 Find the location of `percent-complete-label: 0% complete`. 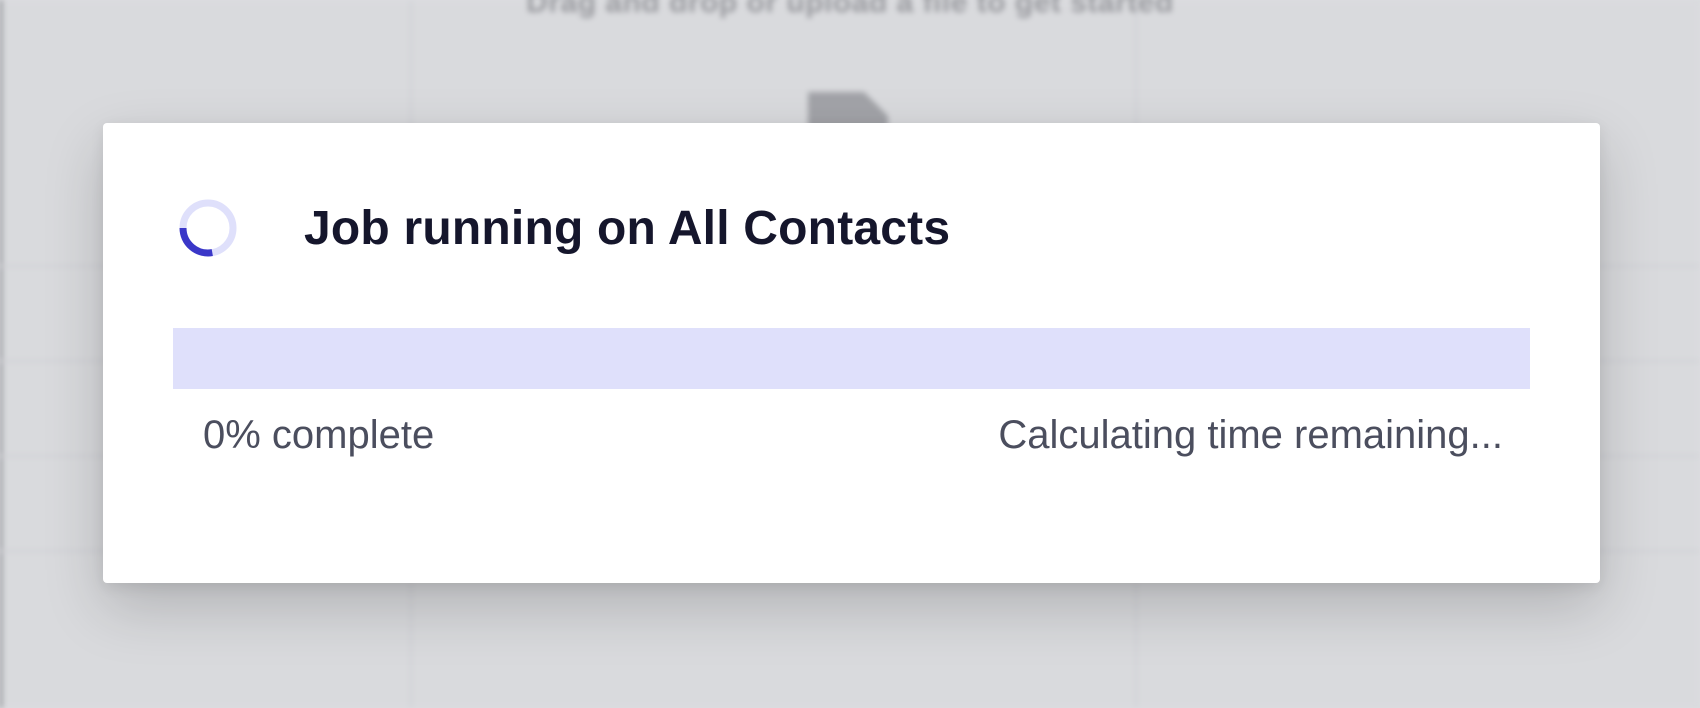

percent-complete-label: 0% complete is located at coordinates (319, 435).